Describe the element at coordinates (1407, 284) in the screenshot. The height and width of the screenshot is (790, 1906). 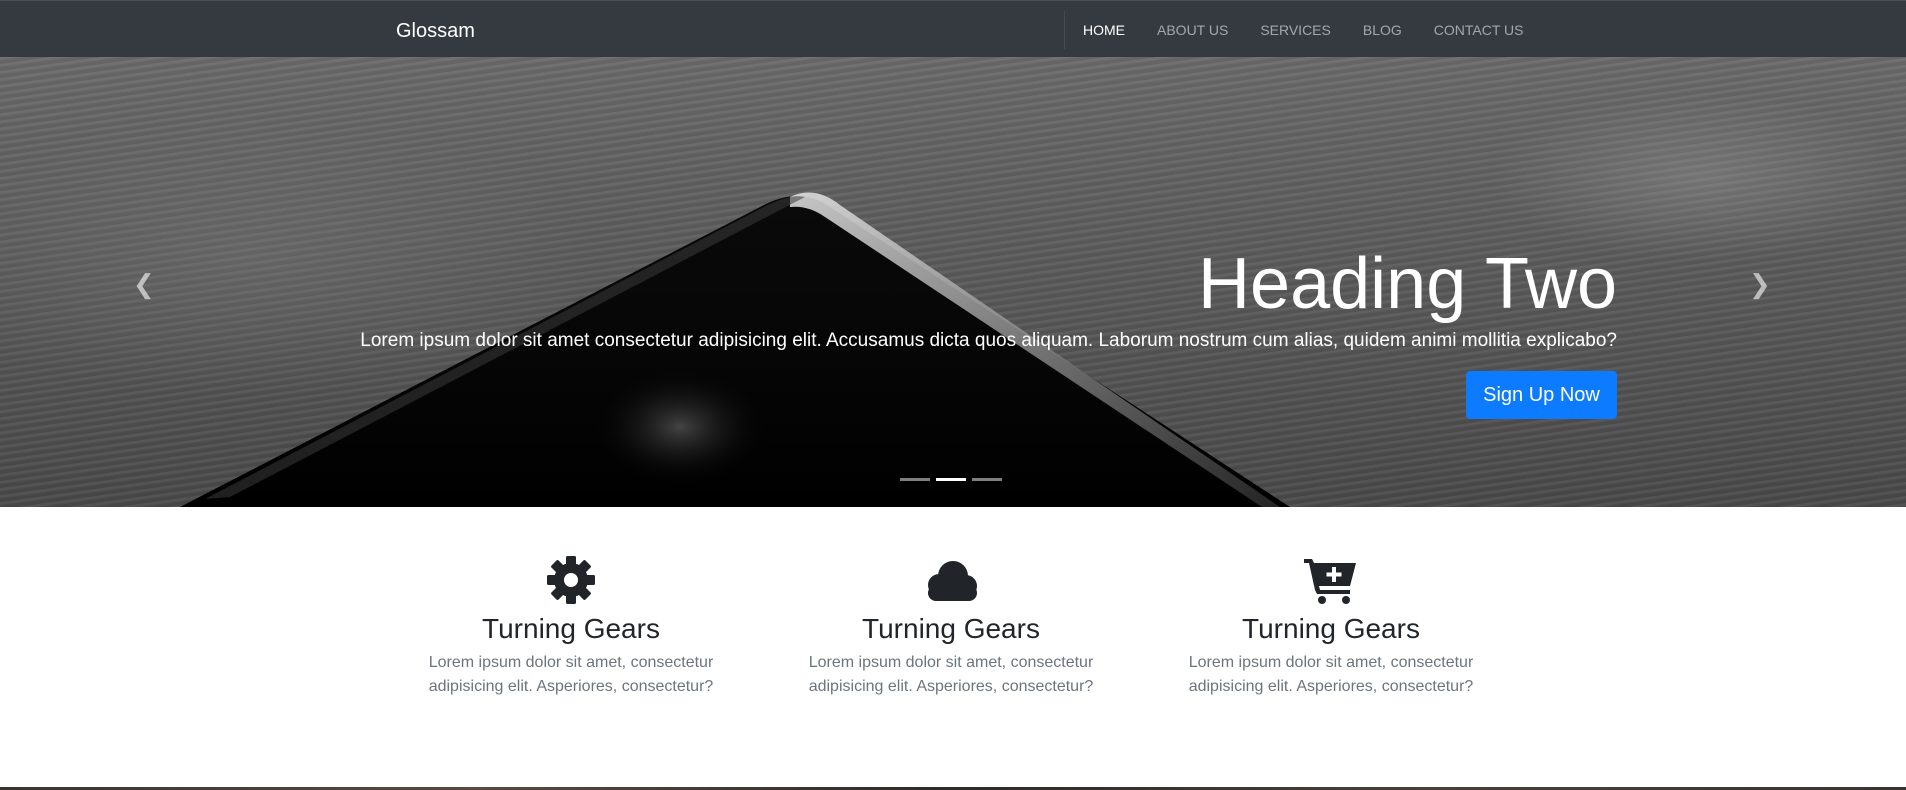
I see `hero-heading: Heading Two` at that location.